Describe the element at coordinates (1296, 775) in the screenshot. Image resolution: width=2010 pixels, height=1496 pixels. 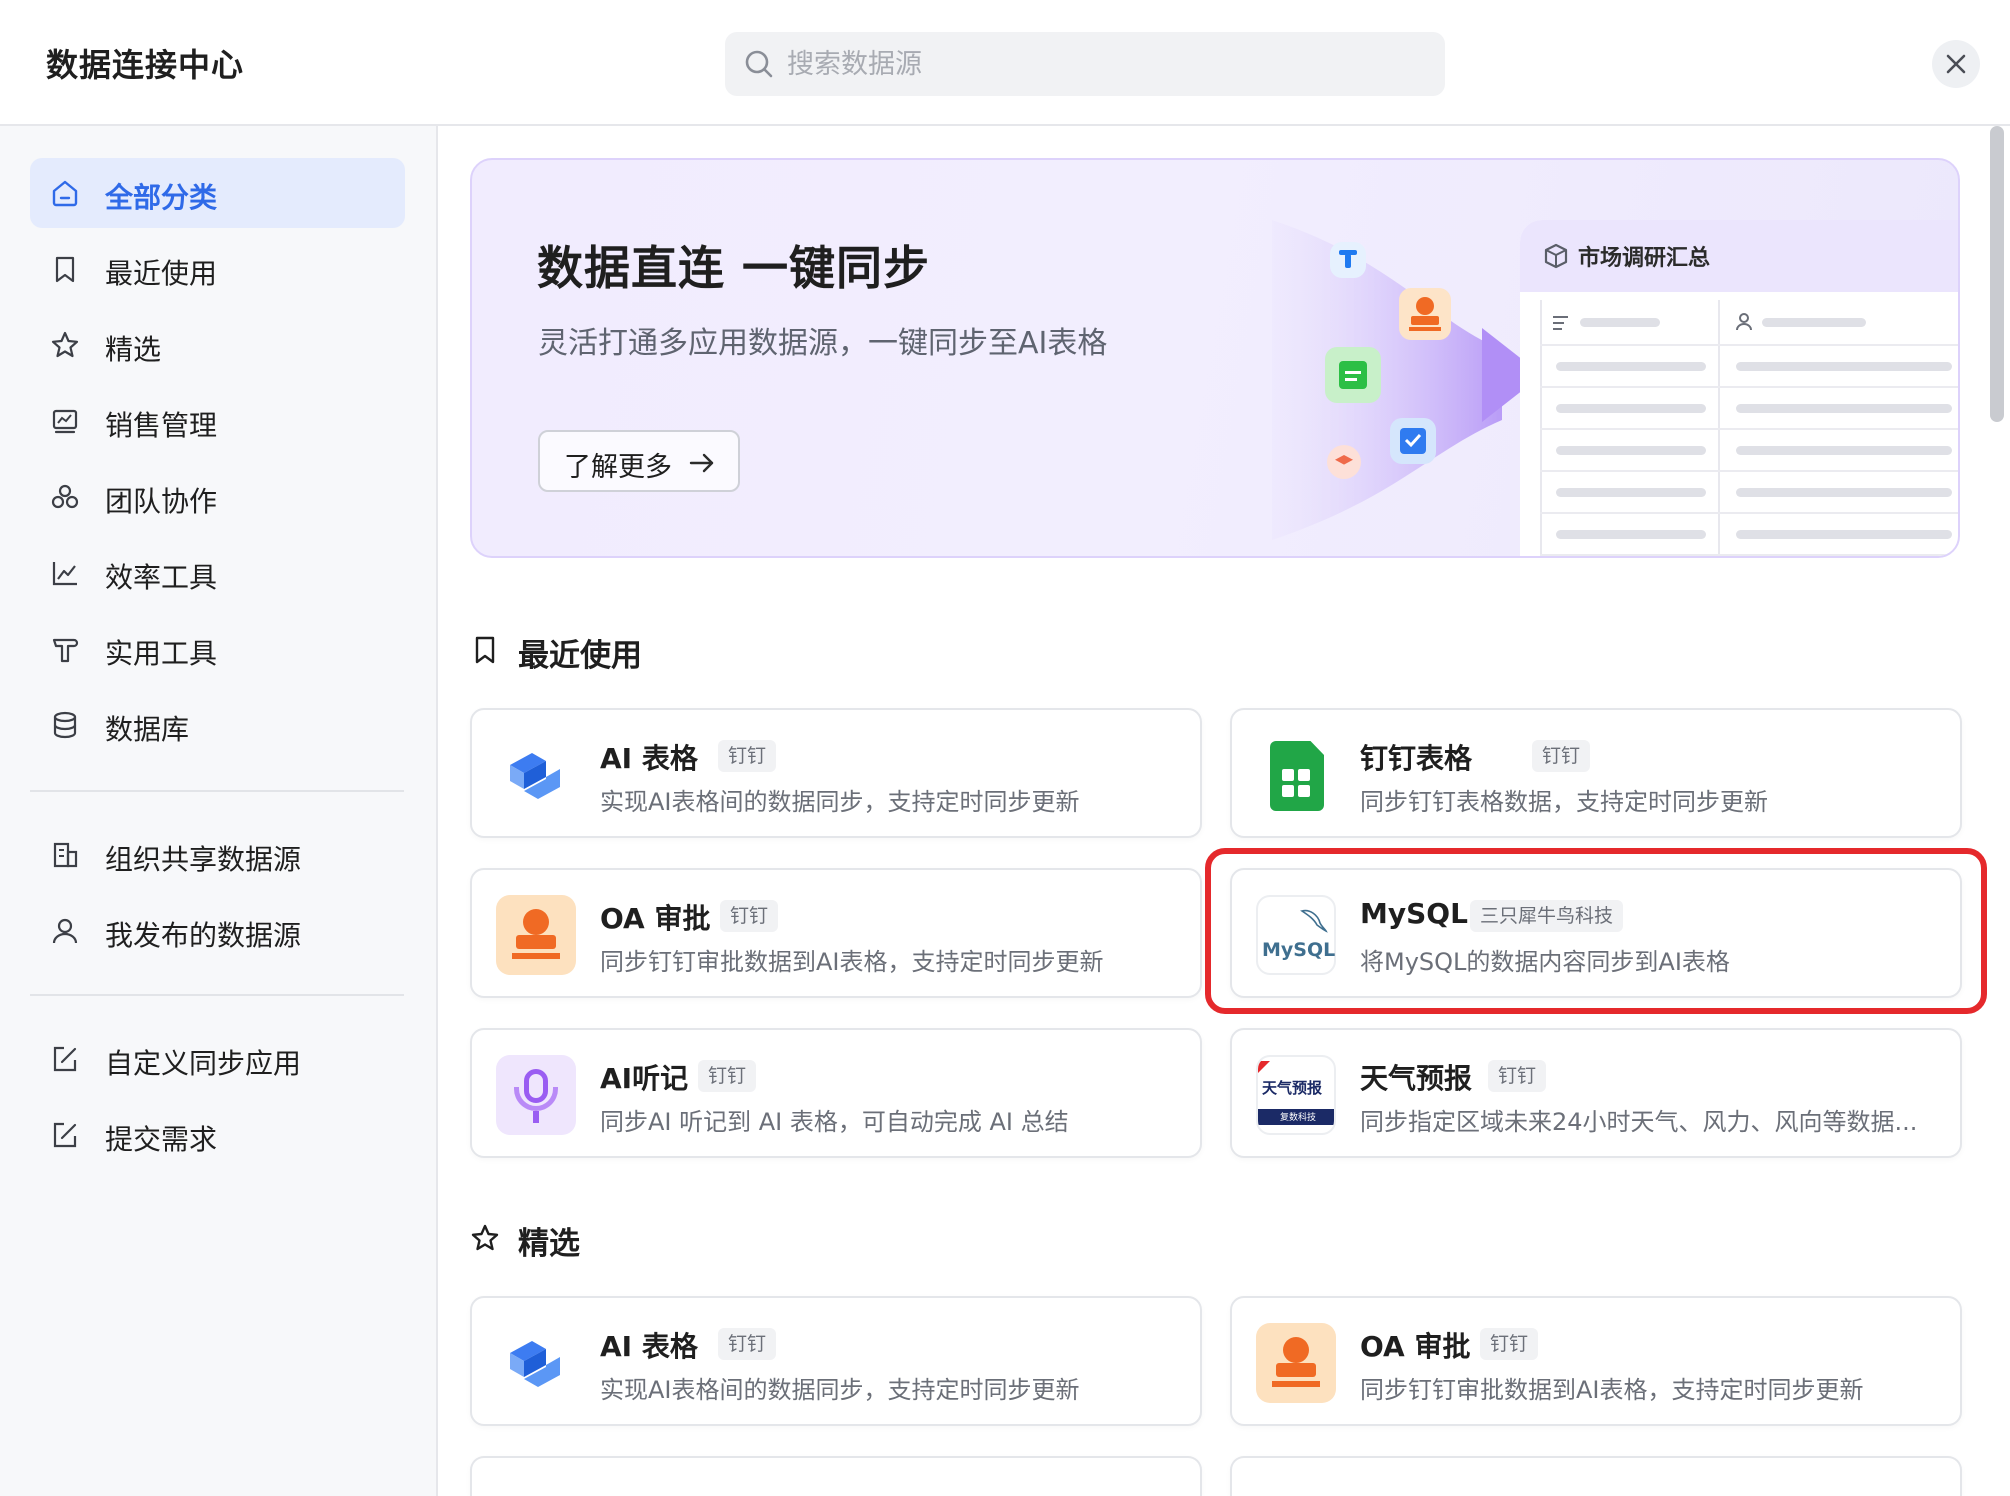
I see `dingtalk-sheet-logo` at that location.